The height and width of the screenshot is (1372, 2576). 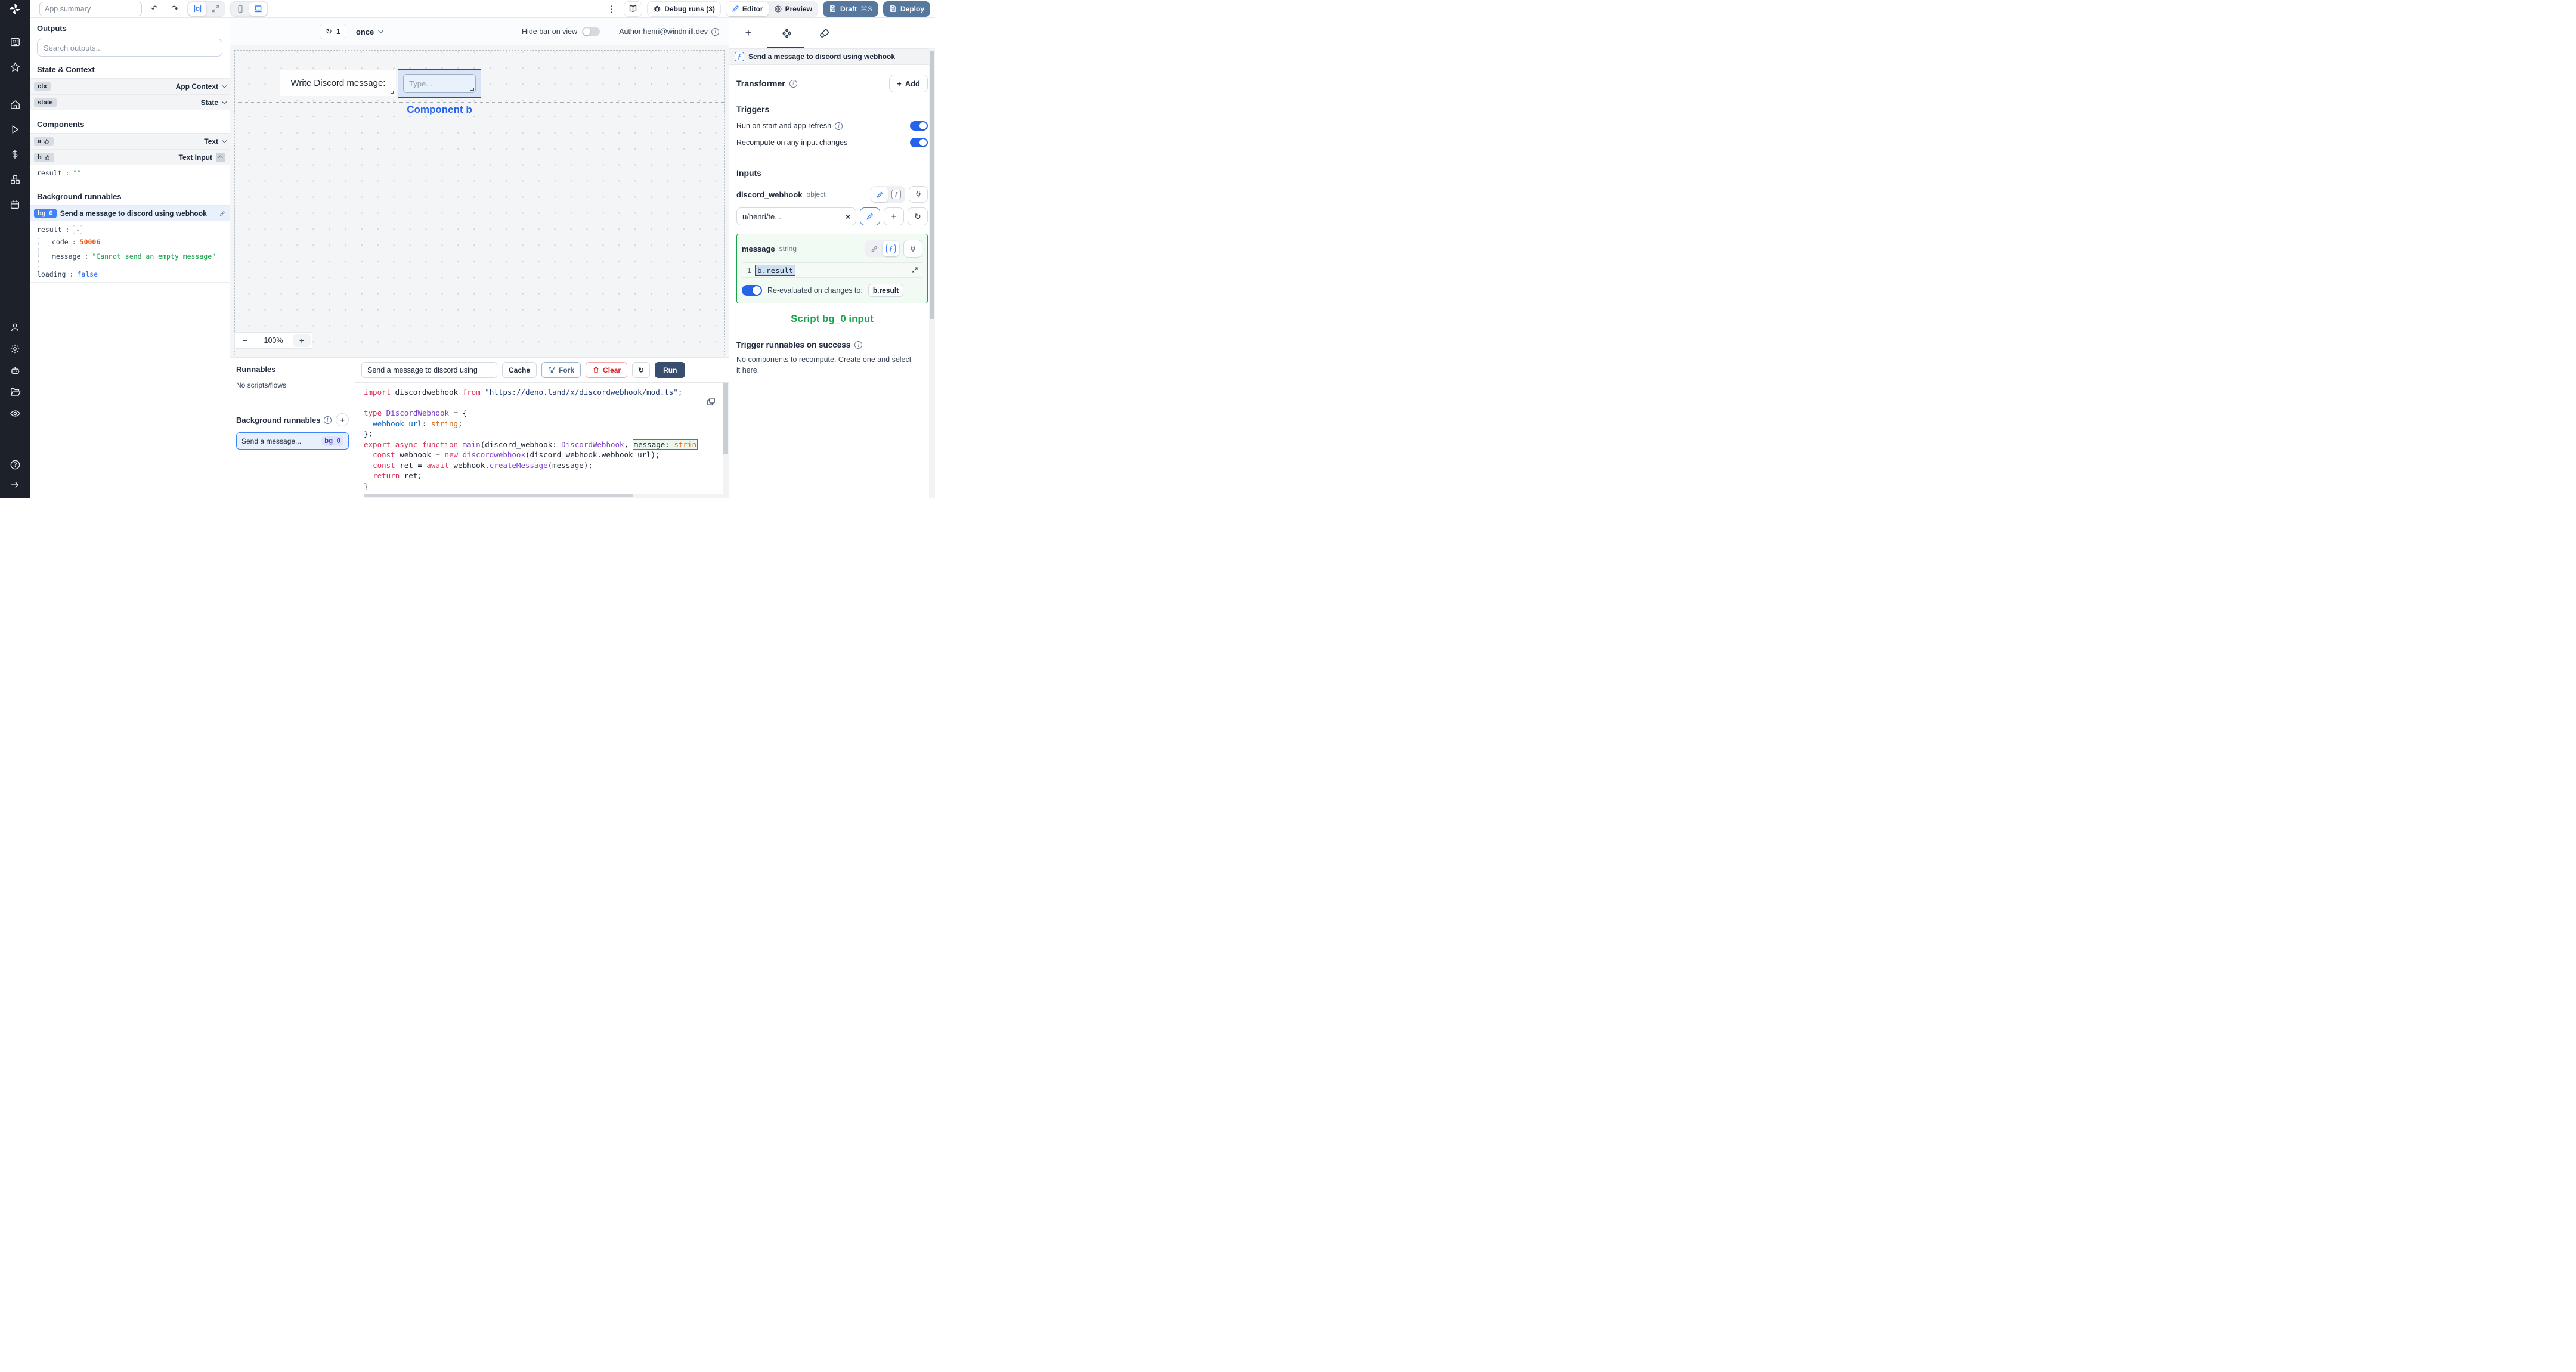 I want to click on fork-button: Fork, so click(x=561, y=370).